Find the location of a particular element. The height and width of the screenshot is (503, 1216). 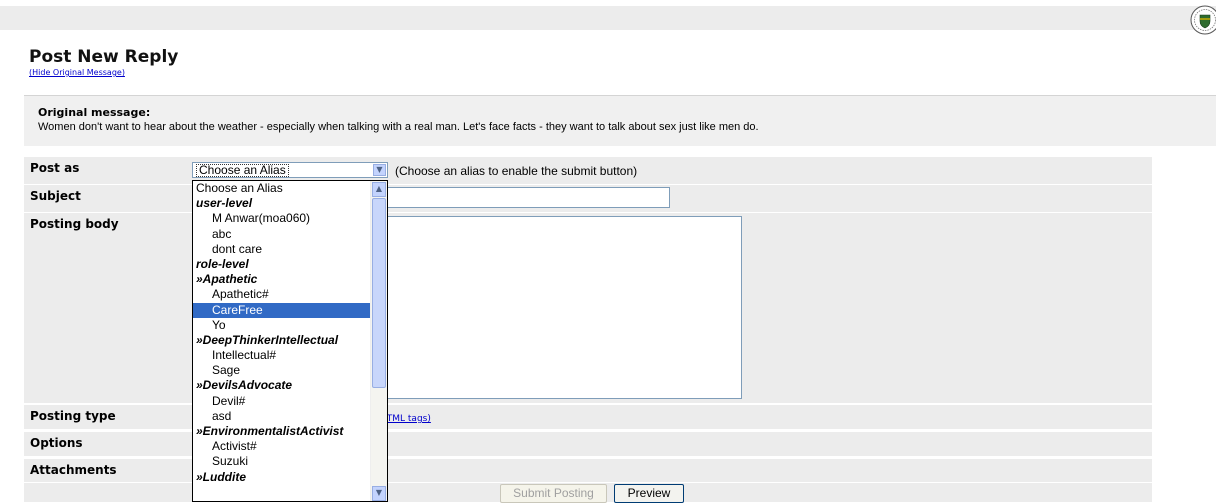

alias-option: Intellectual# is located at coordinates (283, 355).